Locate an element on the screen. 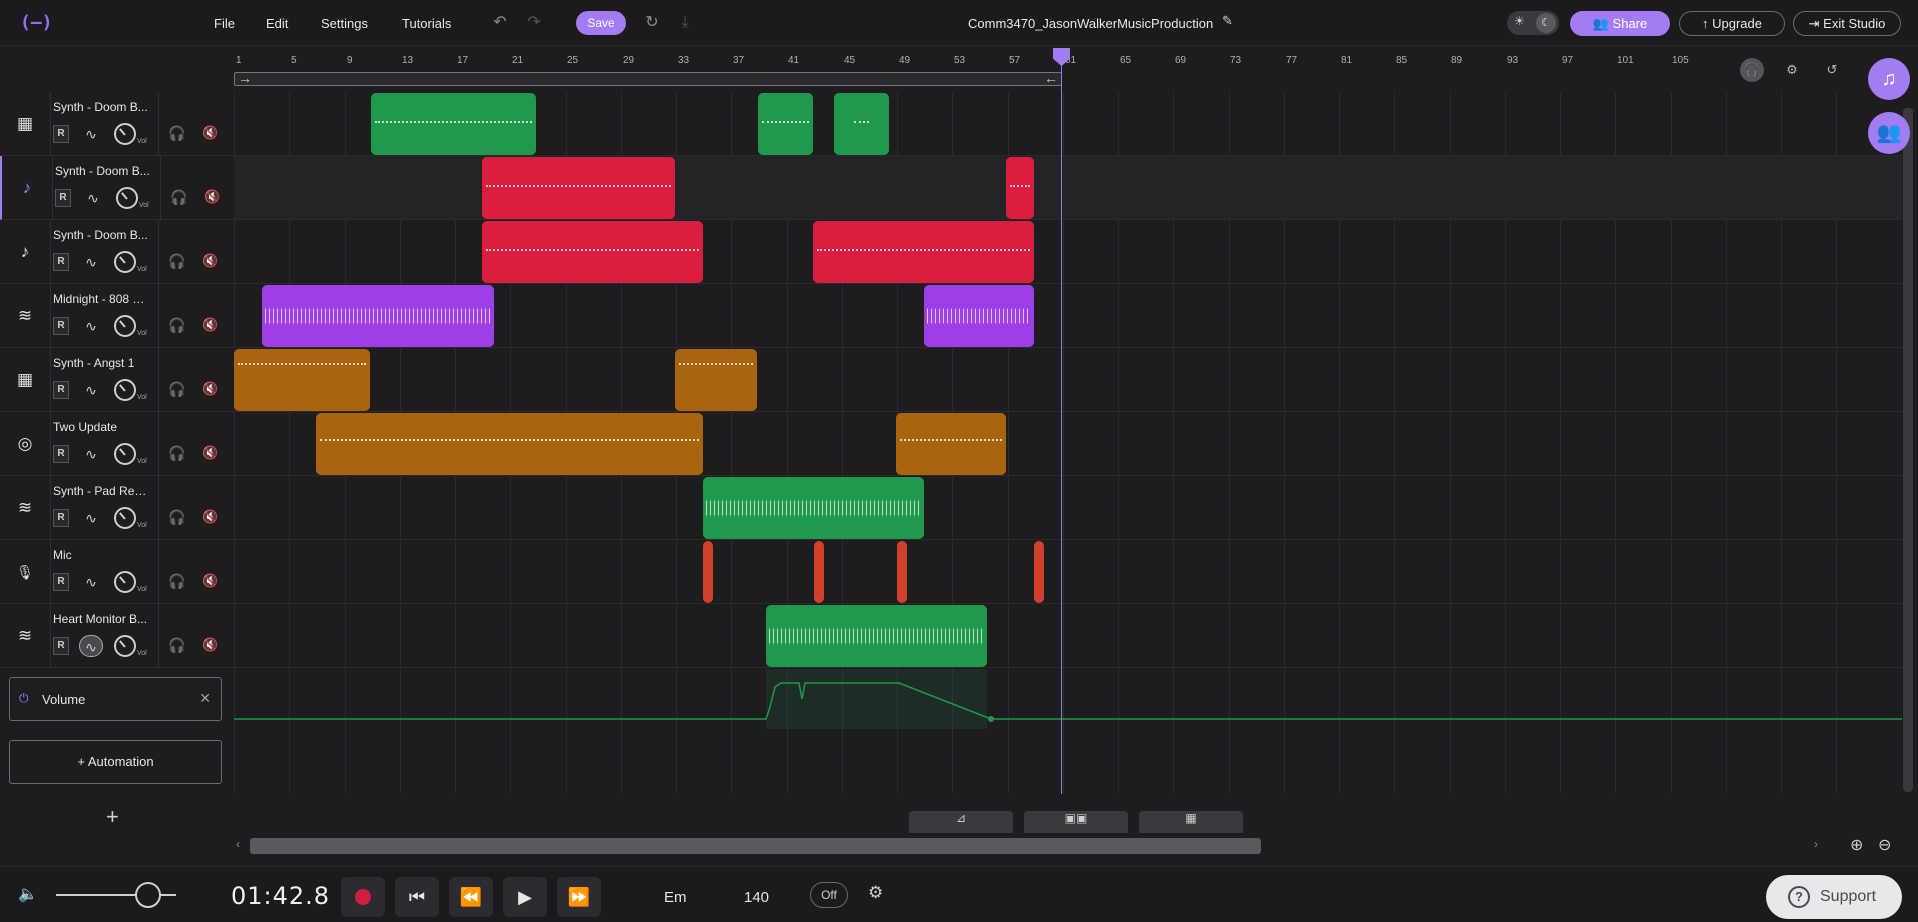 The image size is (1918, 922). speaker-icon: 🔈 is located at coordinates (28, 894).